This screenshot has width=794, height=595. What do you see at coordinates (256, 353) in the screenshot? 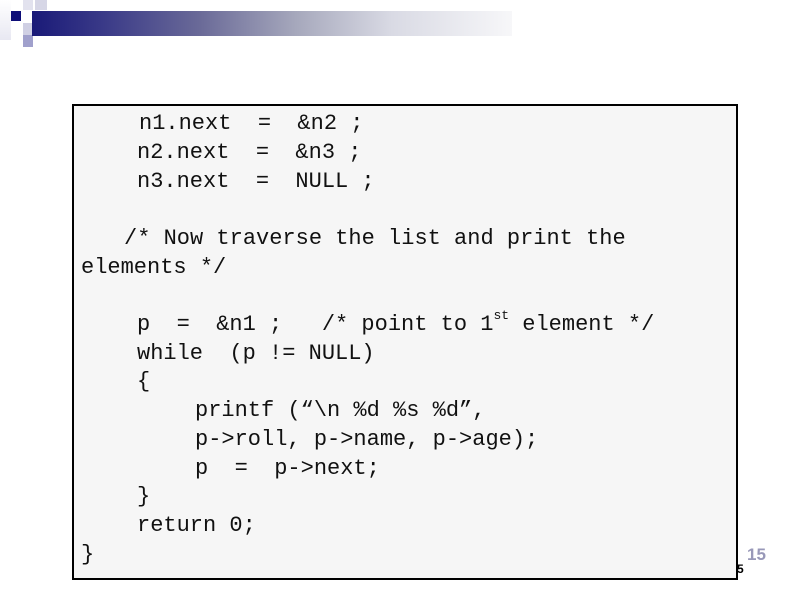
I see `code-line: while (p != NULL)` at bounding box center [256, 353].